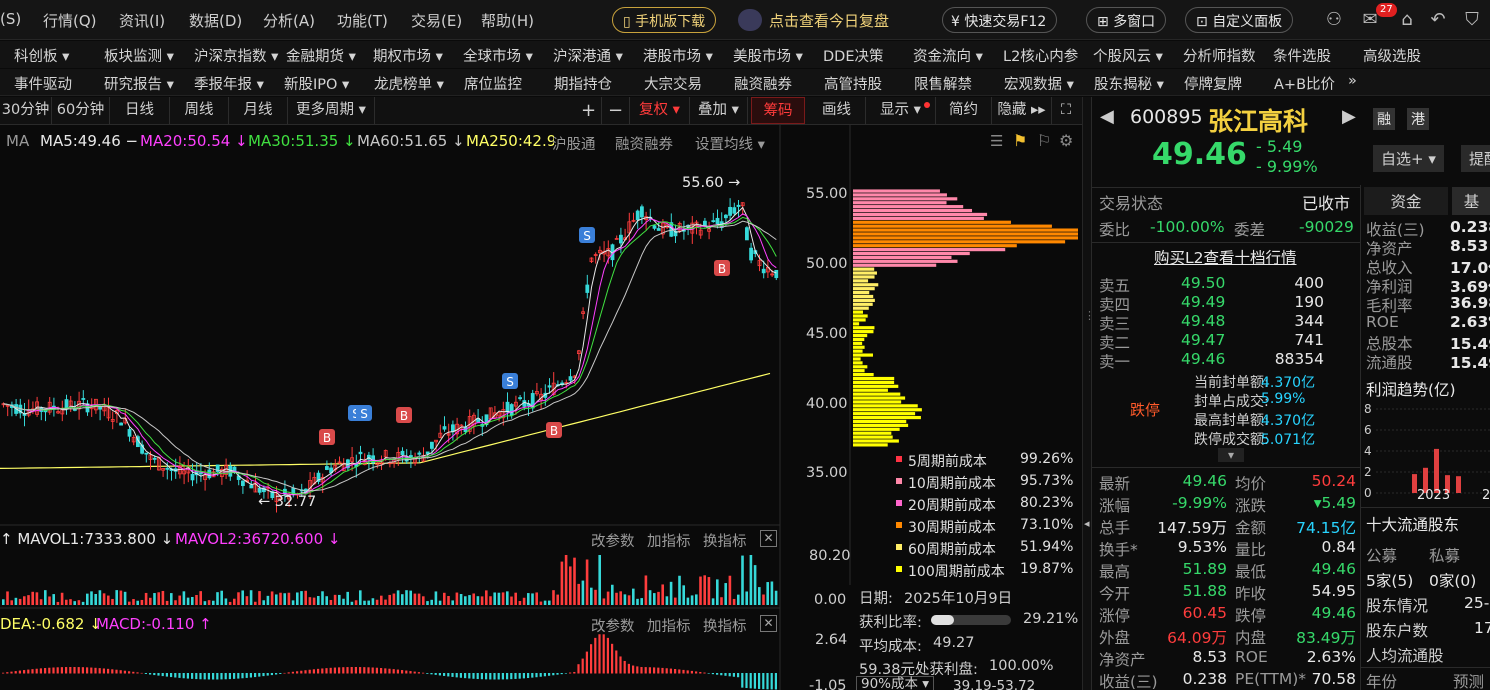 Image resolution: width=1490 pixels, height=690 pixels. What do you see at coordinates (1392, 55) in the screenshot?
I see `nav-adv-screen: 高级选股` at bounding box center [1392, 55].